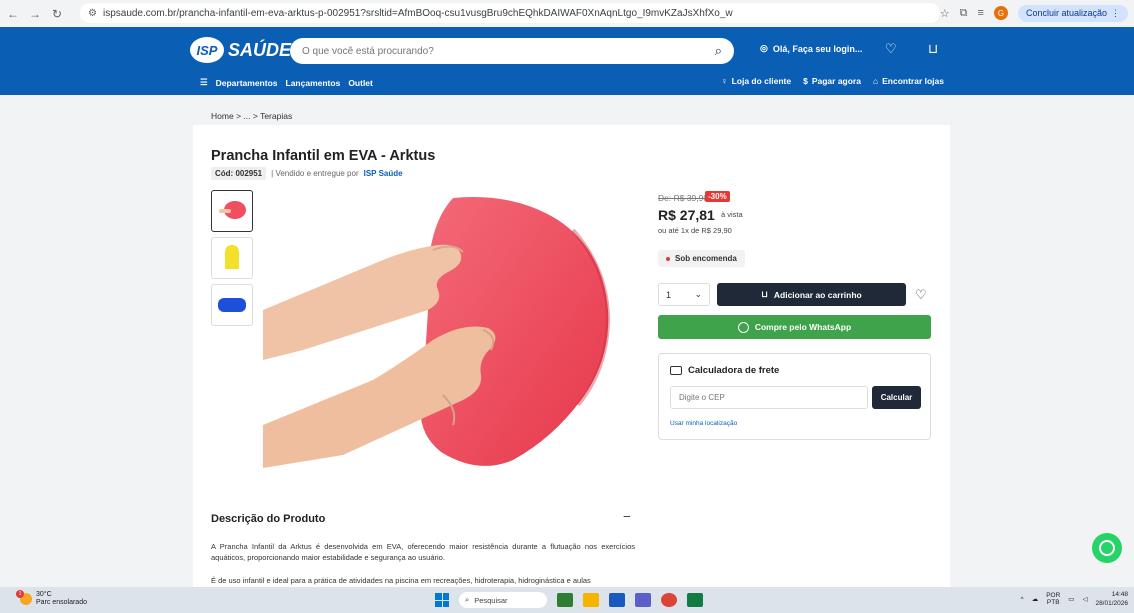 The width and height of the screenshot is (1134, 613). What do you see at coordinates (207, 50) in the screenshot?
I see `logo-badge: ISP` at bounding box center [207, 50].